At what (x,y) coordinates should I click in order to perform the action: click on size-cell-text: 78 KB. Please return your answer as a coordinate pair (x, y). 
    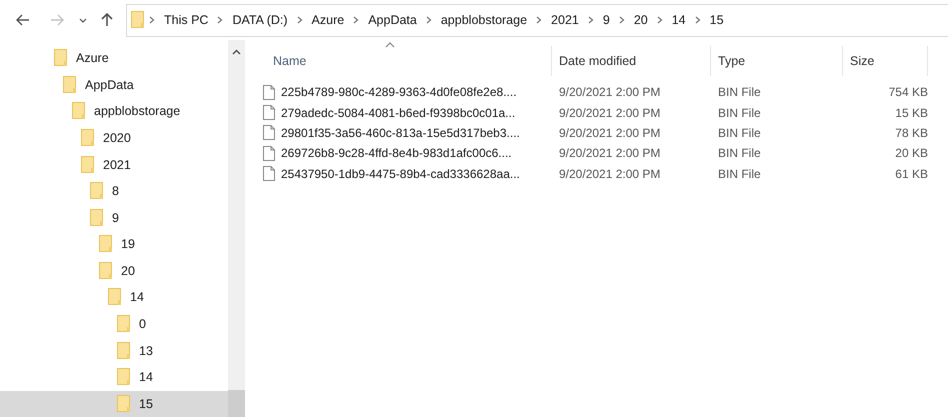
    Looking at the image, I should click on (911, 133).